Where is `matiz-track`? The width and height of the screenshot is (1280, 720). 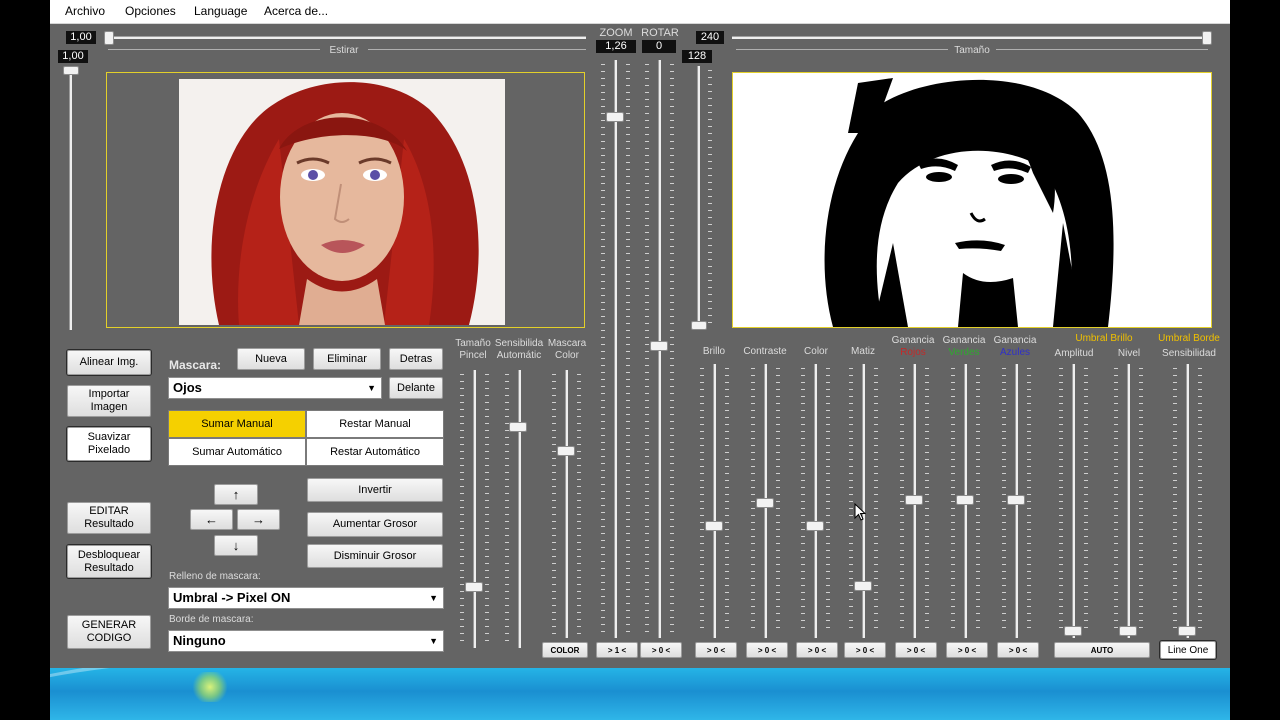
matiz-track is located at coordinates (863, 501).